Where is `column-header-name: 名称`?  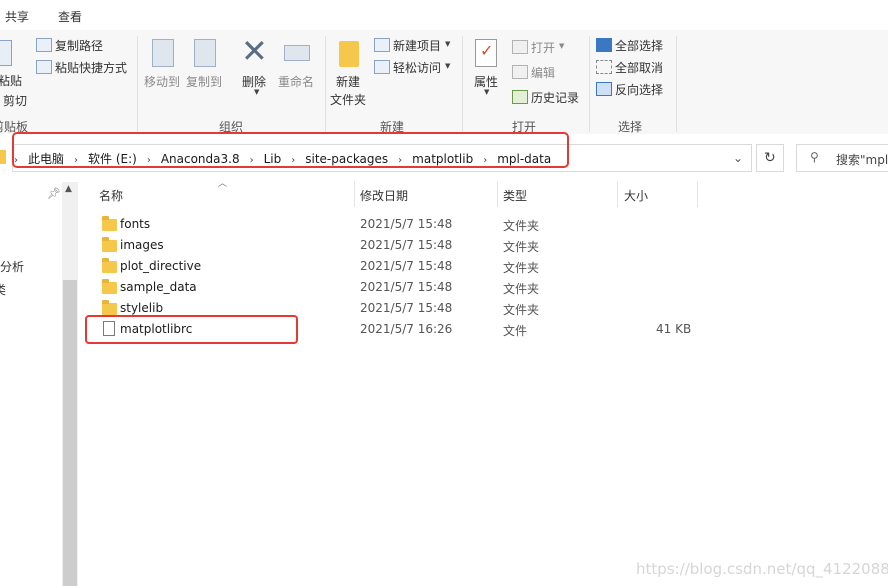
column-header-name: 名称 is located at coordinates (111, 195).